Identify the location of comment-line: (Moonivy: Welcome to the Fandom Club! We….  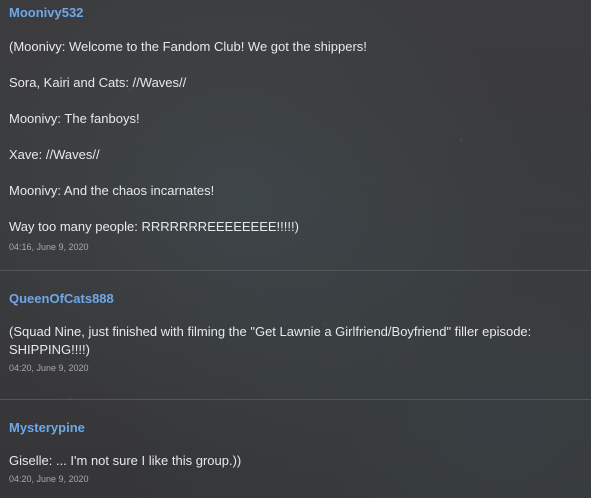
(188, 46).